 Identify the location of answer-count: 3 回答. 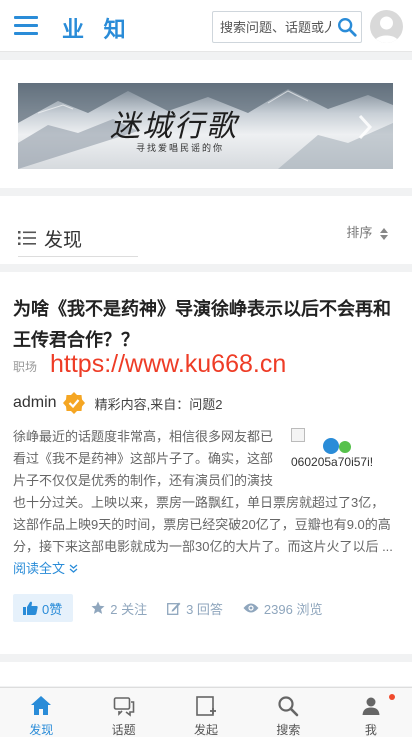
(204, 609).